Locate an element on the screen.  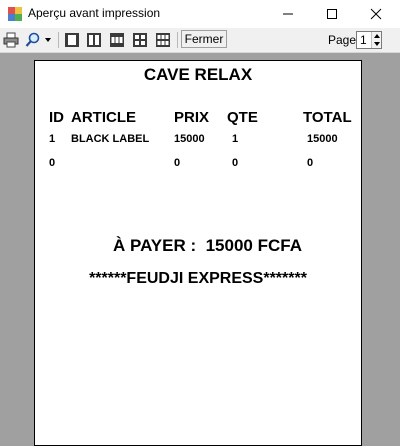
three-pages-icon is located at coordinates (117, 40).